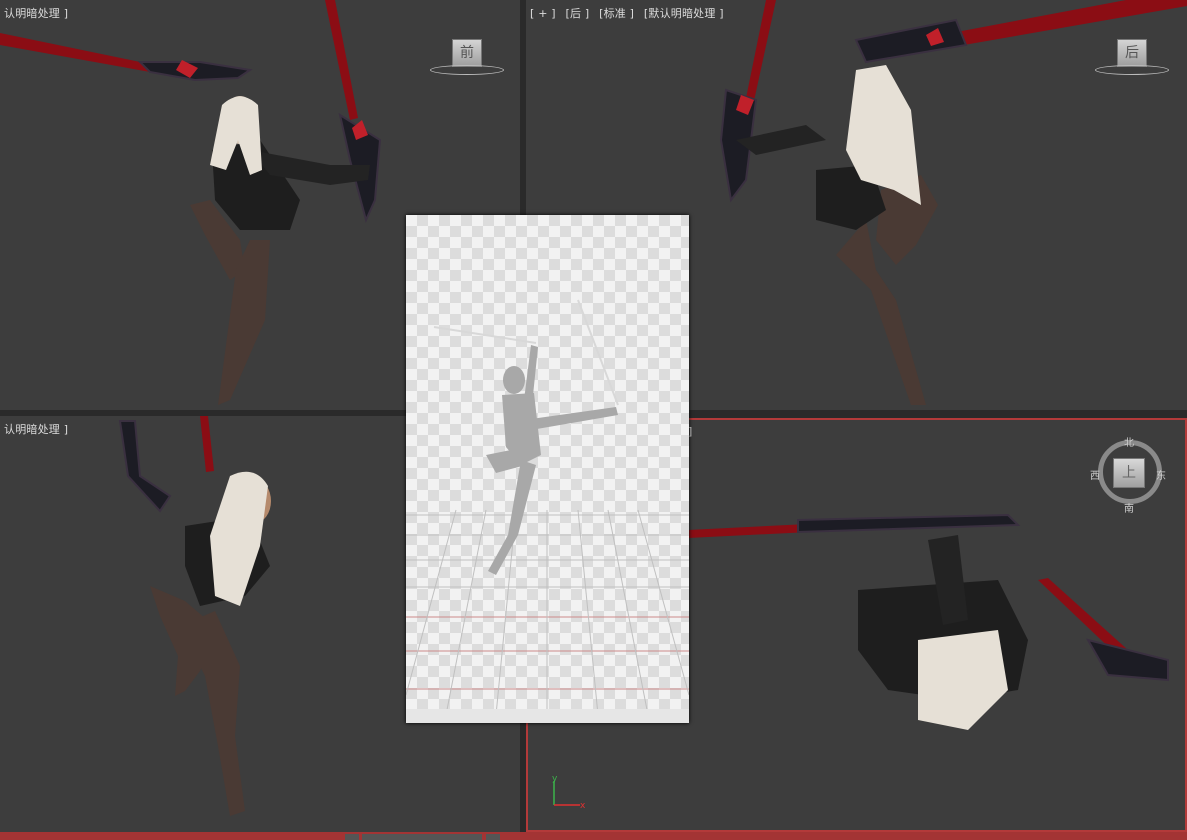 The image size is (1187, 840). What do you see at coordinates (555, 779) in the screenshot?
I see `axis-y-label: y` at bounding box center [555, 779].